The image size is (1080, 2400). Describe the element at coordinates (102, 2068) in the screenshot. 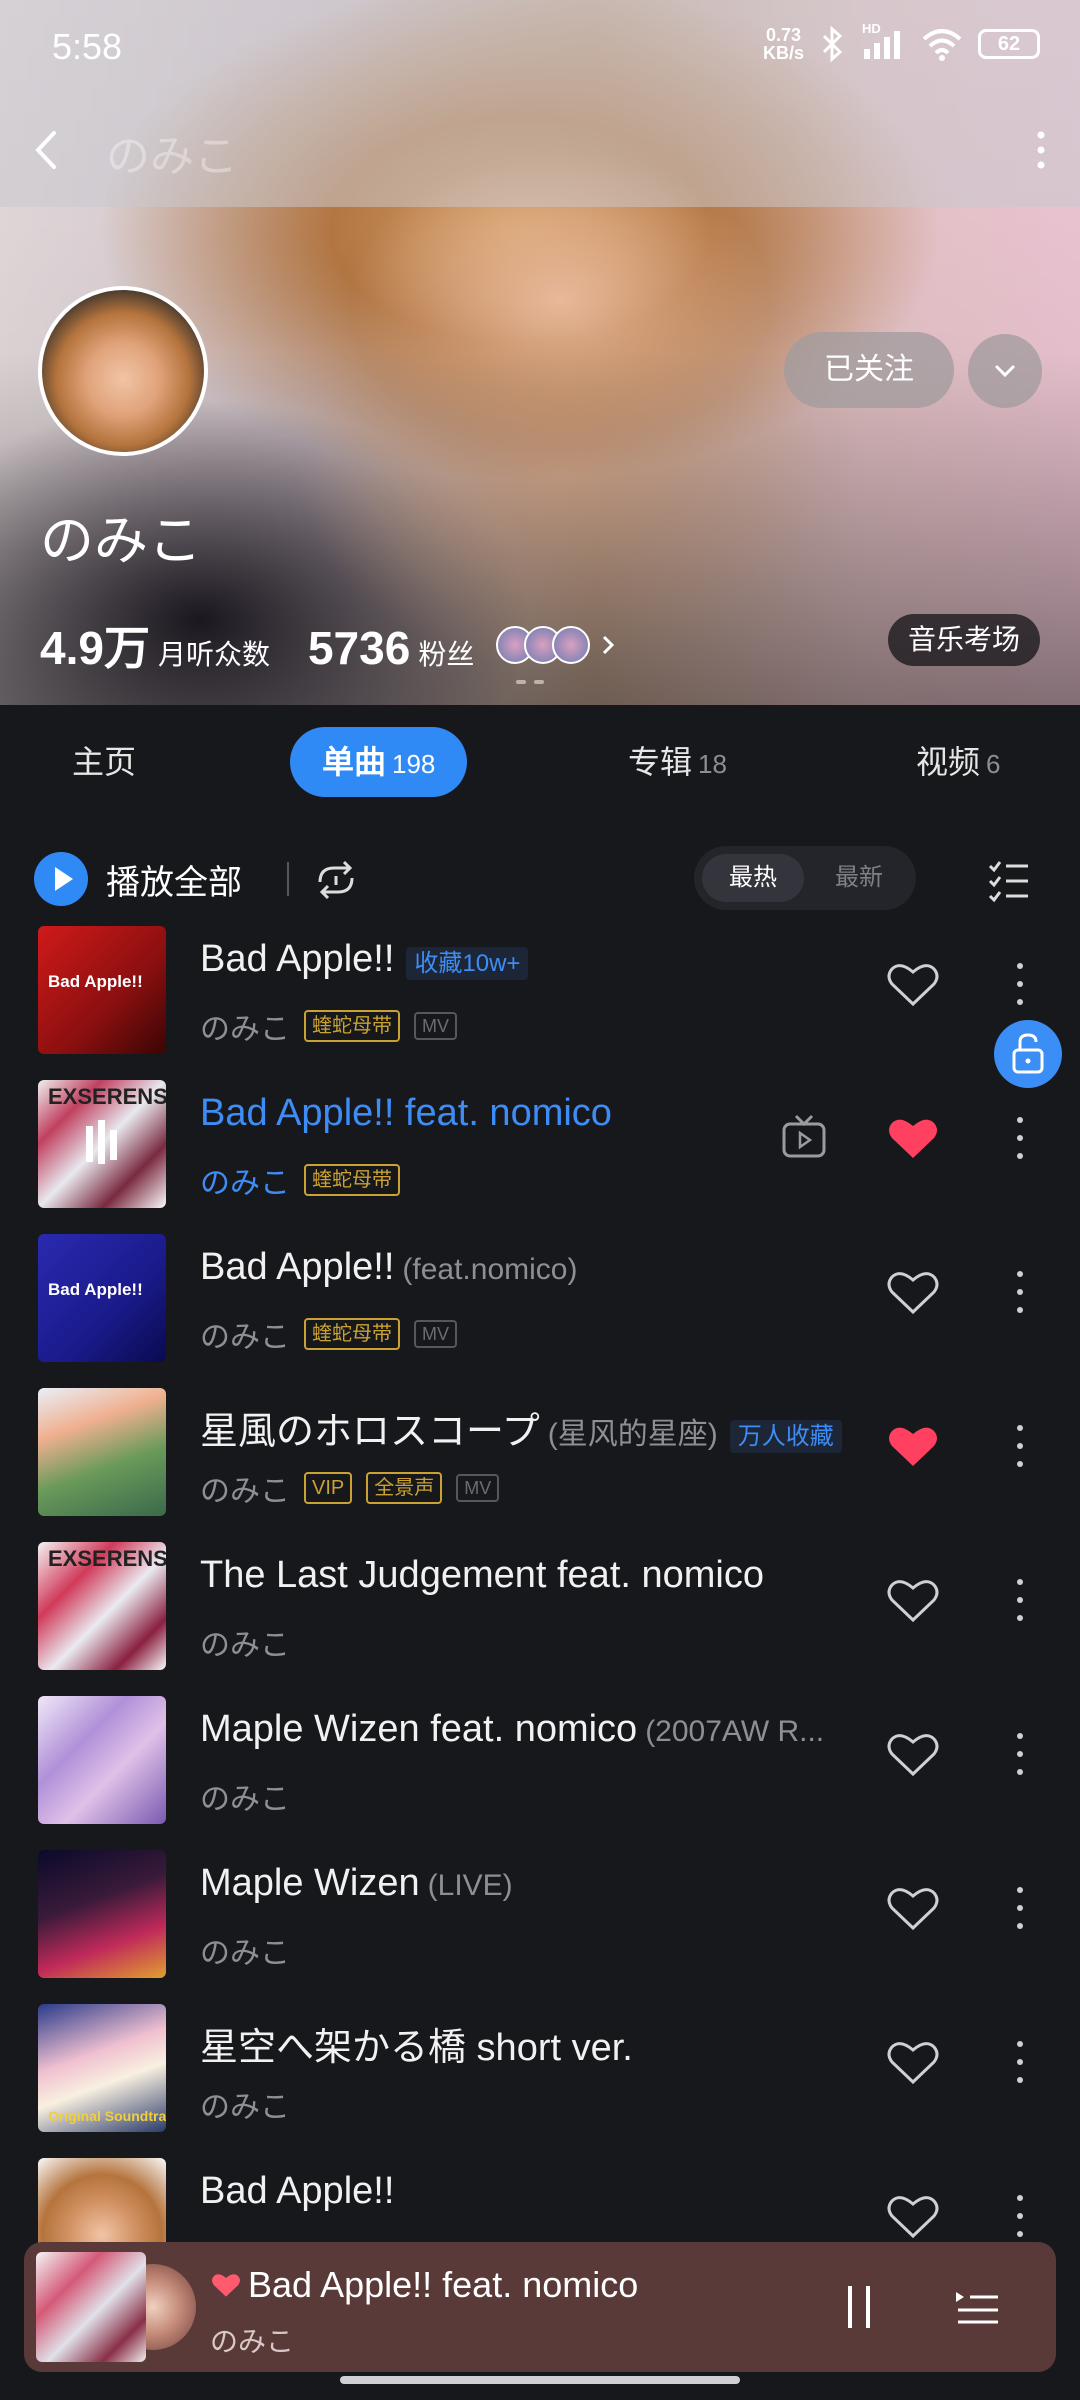

I see `song-cover: Original Soundtracks` at that location.